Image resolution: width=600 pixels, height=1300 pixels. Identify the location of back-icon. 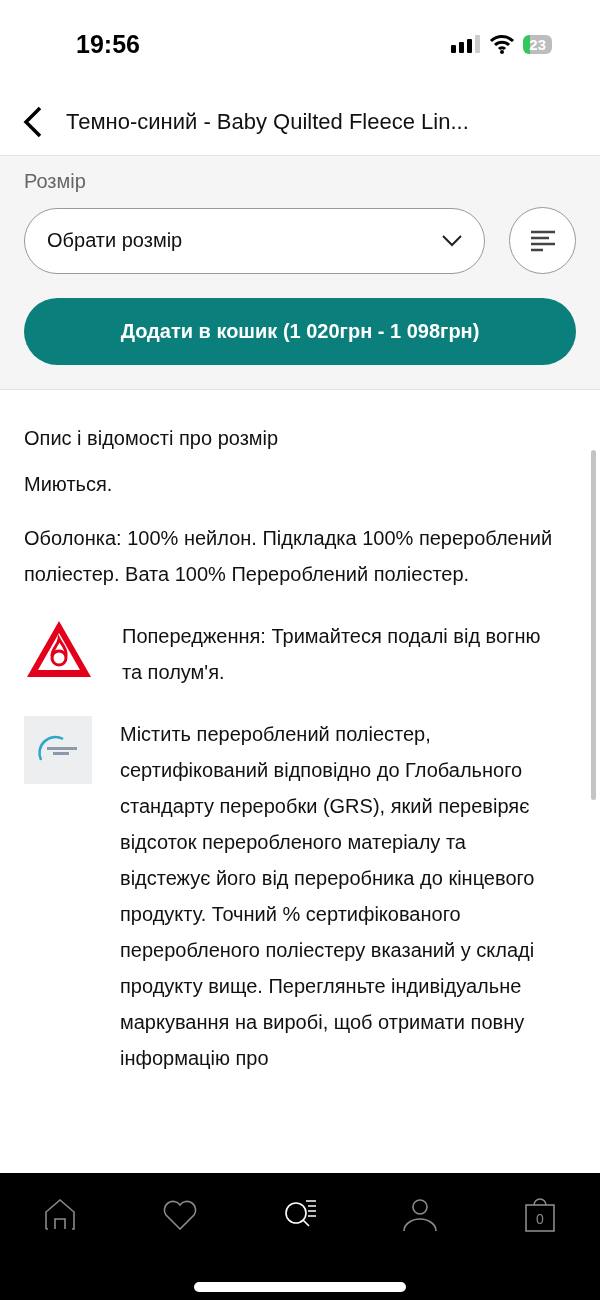
(33, 121).